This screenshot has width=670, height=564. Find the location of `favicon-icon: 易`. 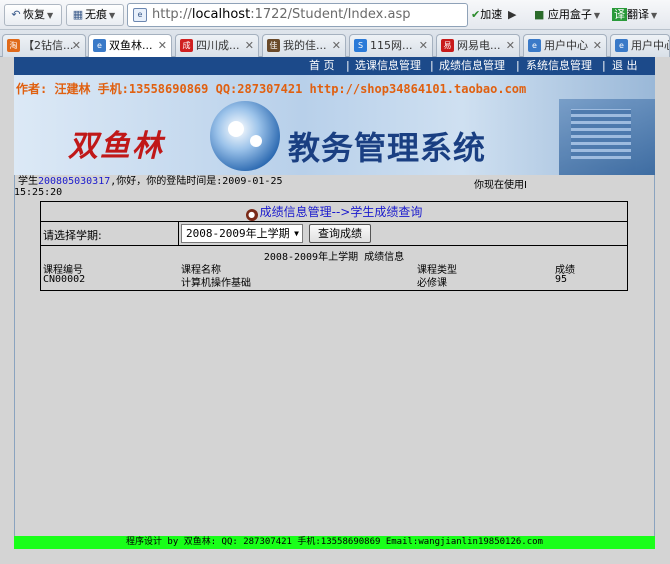

favicon-icon: 易 is located at coordinates (447, 45).